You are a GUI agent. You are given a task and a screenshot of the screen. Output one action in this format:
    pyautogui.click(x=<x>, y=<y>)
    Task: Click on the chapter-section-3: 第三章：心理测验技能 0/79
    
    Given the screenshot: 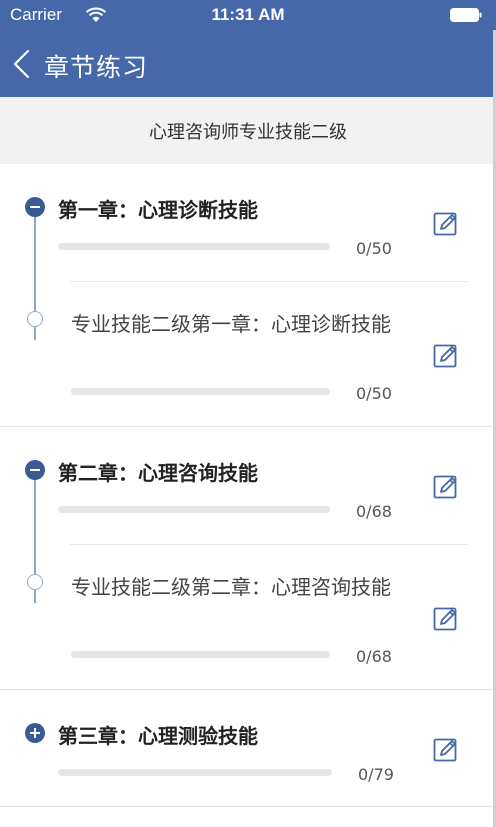 What is the action you would take?
    pyautogui.click(x=248, y=748)
    